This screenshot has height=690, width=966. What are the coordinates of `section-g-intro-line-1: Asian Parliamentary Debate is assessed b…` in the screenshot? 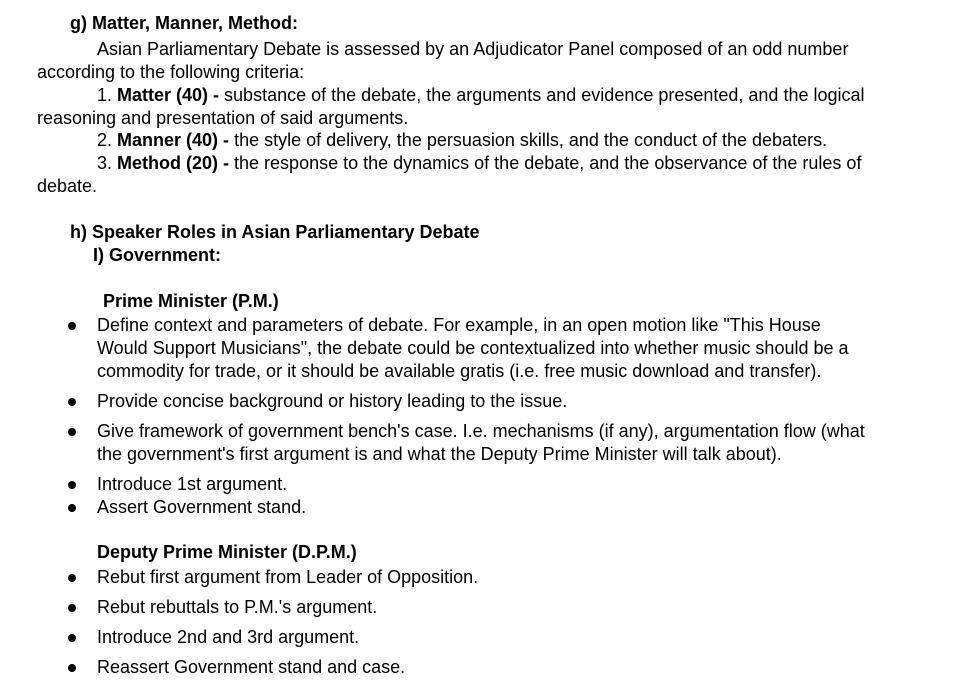 It's located at (473, 49).